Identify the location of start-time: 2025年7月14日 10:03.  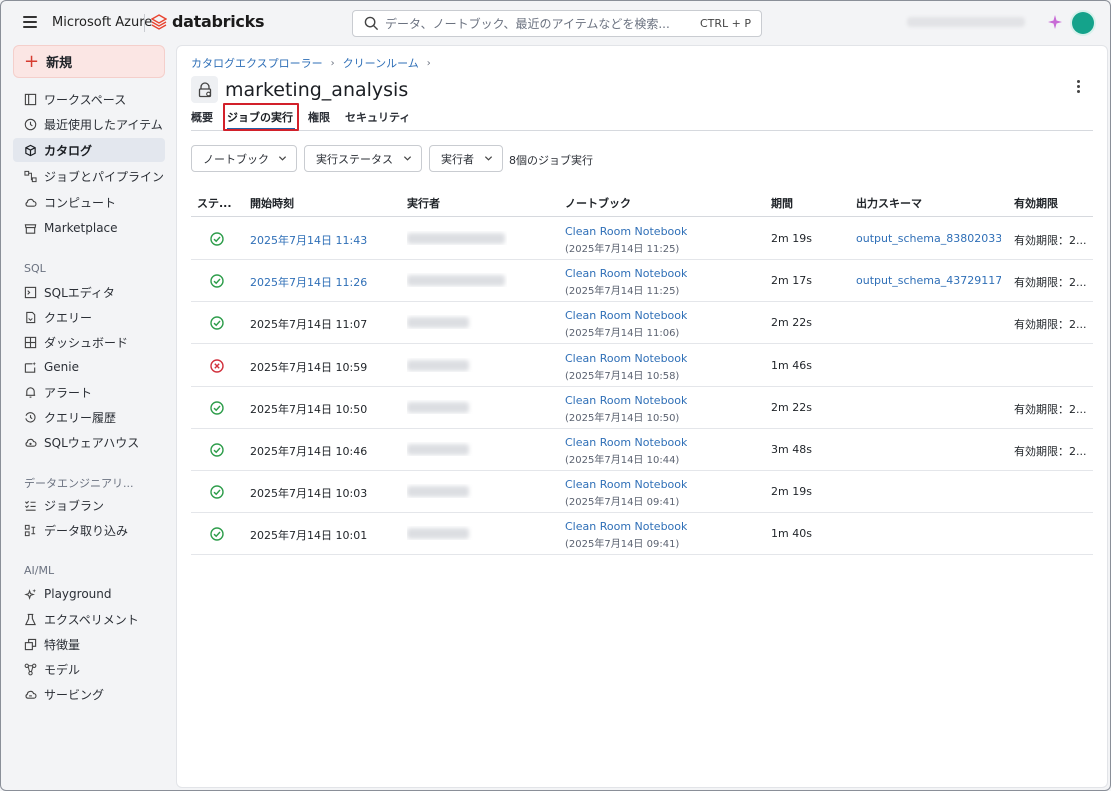
(309, 494).